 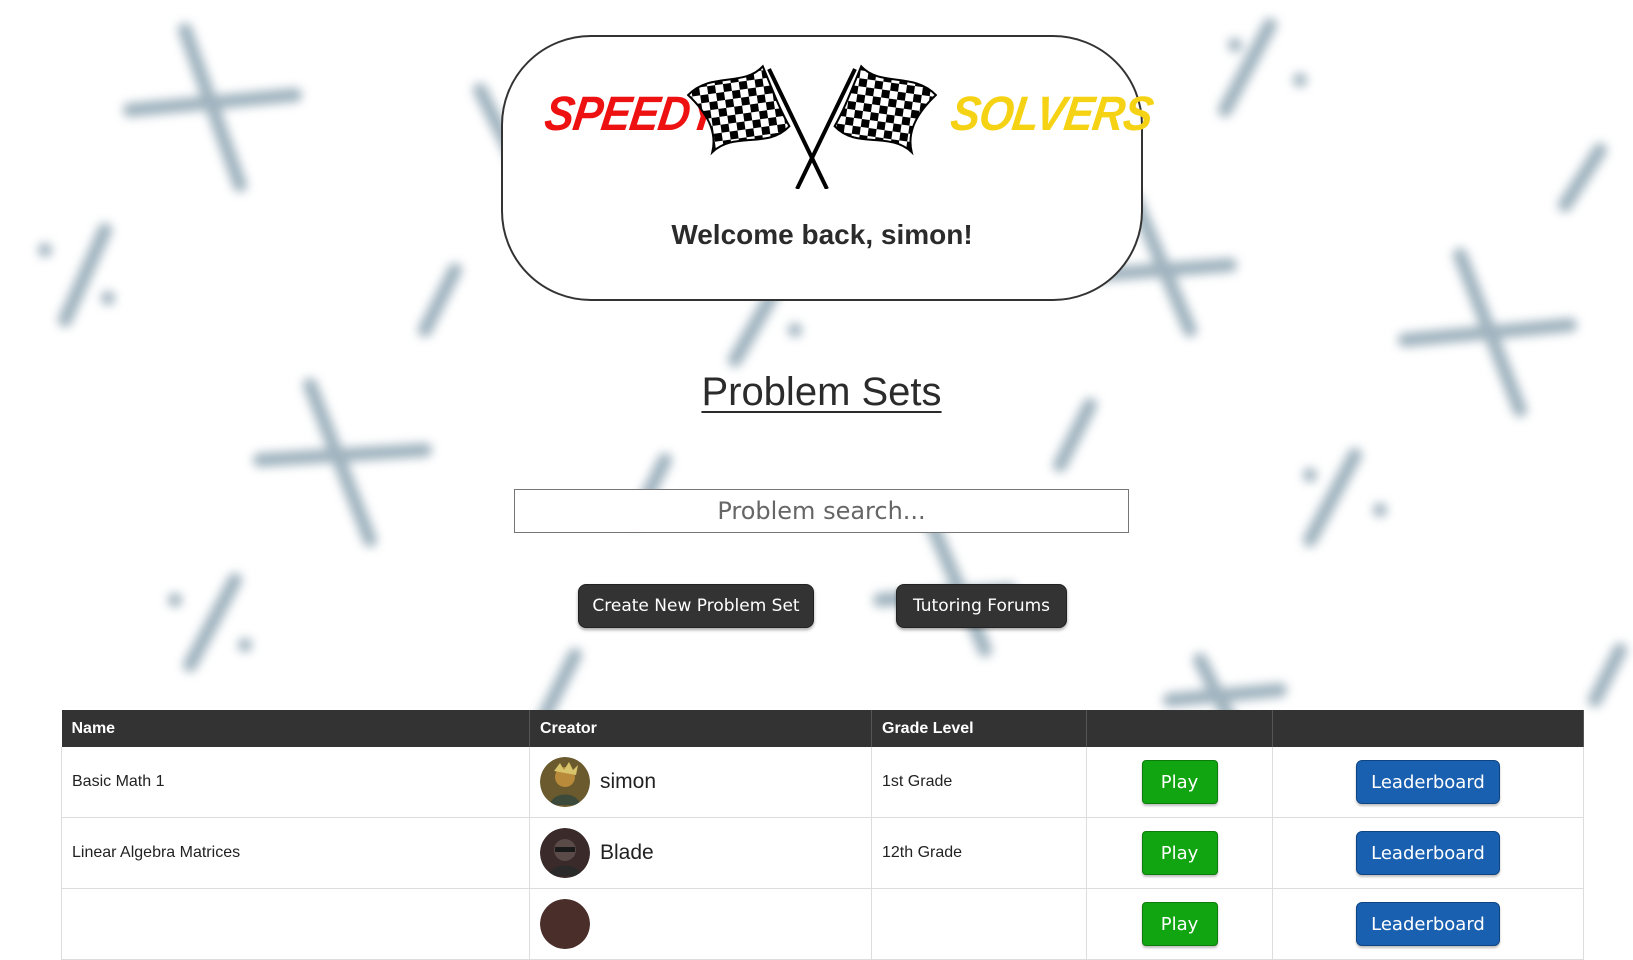 What do you see at coordinates (295, 728) in the screenshot?
I see `column-header-name: Name` at bounding box center [295, 728].